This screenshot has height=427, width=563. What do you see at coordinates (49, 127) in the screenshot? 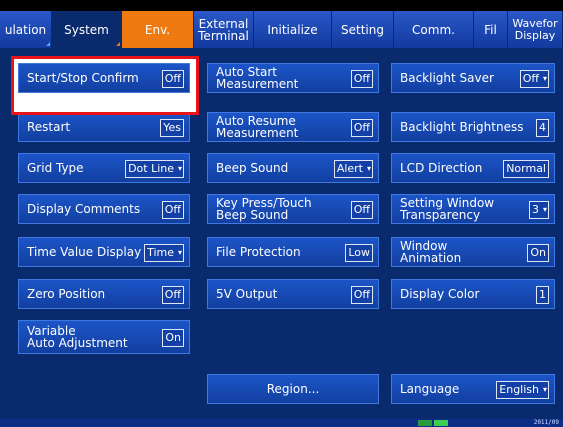
I see `setting-label: Restart` at bounding box center [49, 127].